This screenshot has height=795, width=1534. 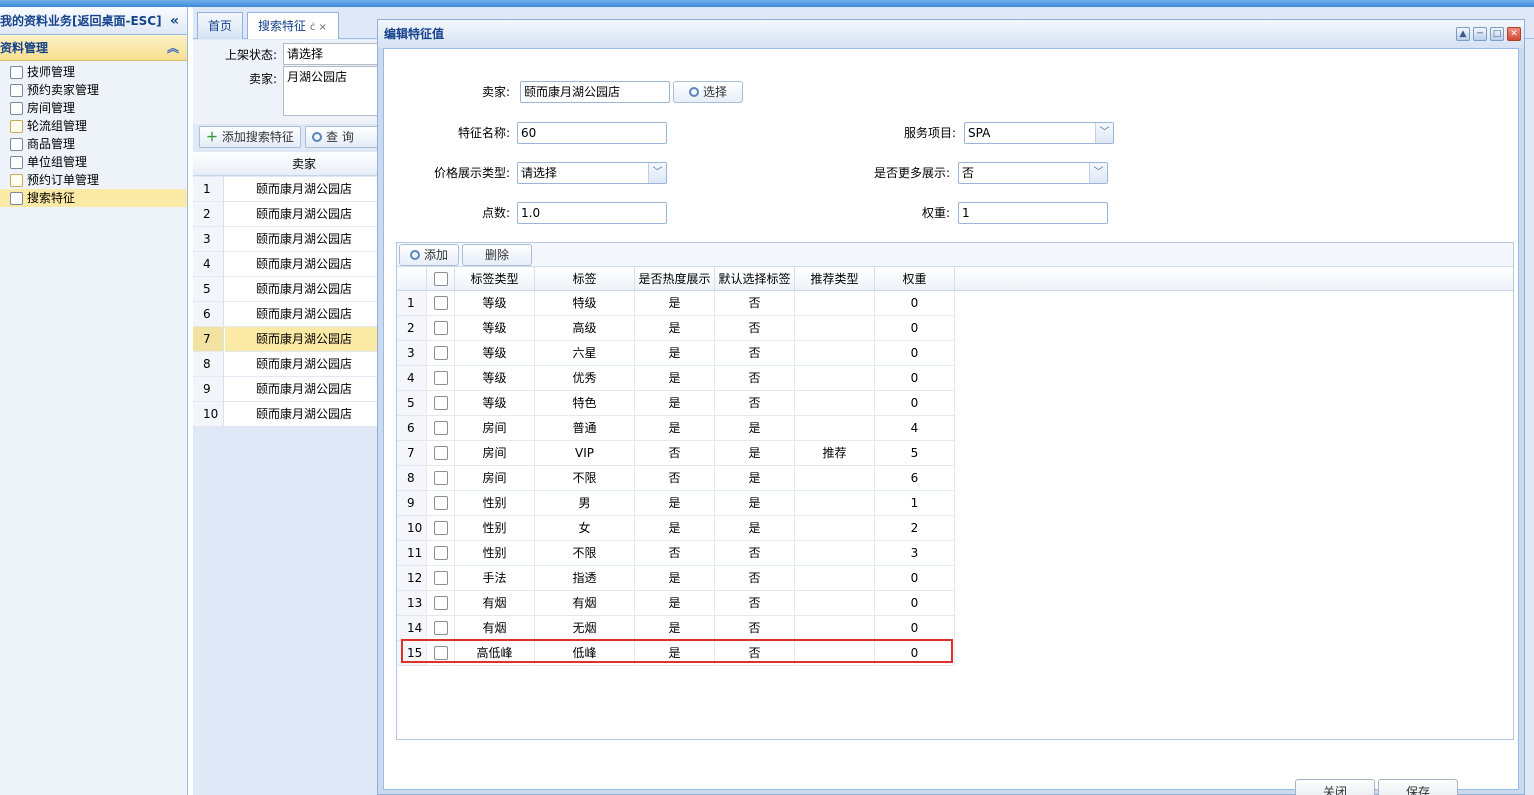 What do you see at coordinates (288, 339) in the screenshot?
I see `bg-grid-row: 7 颐而康月湖公园店` at bounding box center [288, 339].